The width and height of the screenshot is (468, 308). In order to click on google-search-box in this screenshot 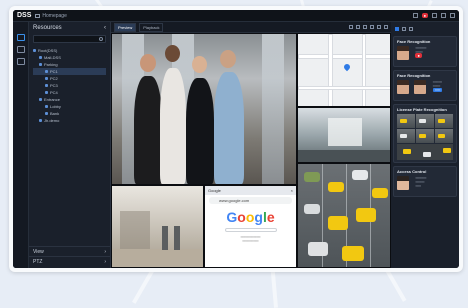, I will do `click(250, 230)`.